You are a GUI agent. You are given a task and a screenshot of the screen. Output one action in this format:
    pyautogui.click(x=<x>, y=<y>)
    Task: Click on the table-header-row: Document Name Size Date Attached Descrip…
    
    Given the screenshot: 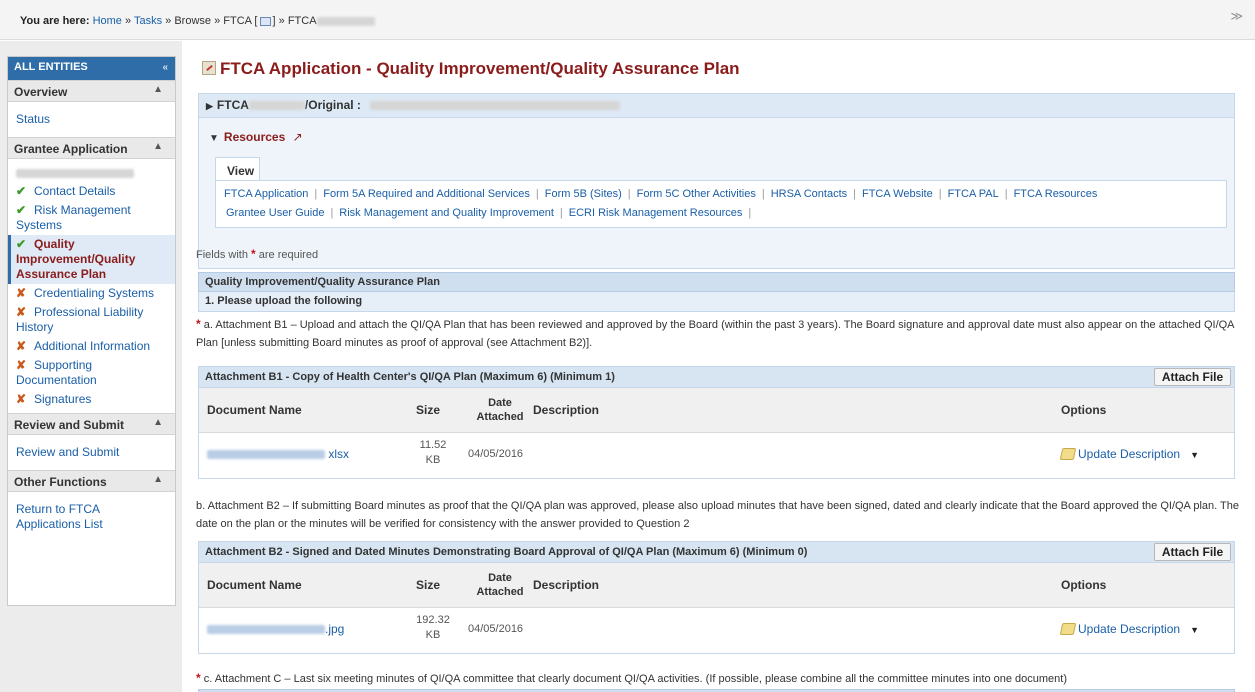 What is the action you would take?
    pyautogui.click(x=716, y=585)
    